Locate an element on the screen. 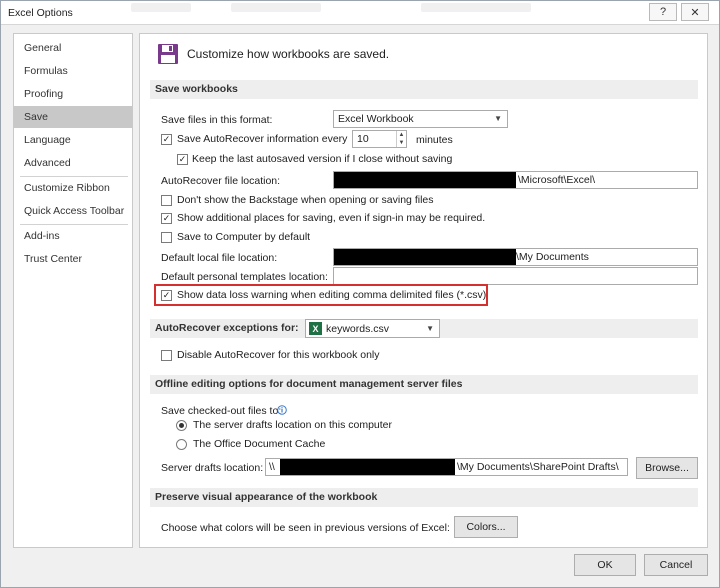  save-disk-icon is located at coordinates (168, 54).